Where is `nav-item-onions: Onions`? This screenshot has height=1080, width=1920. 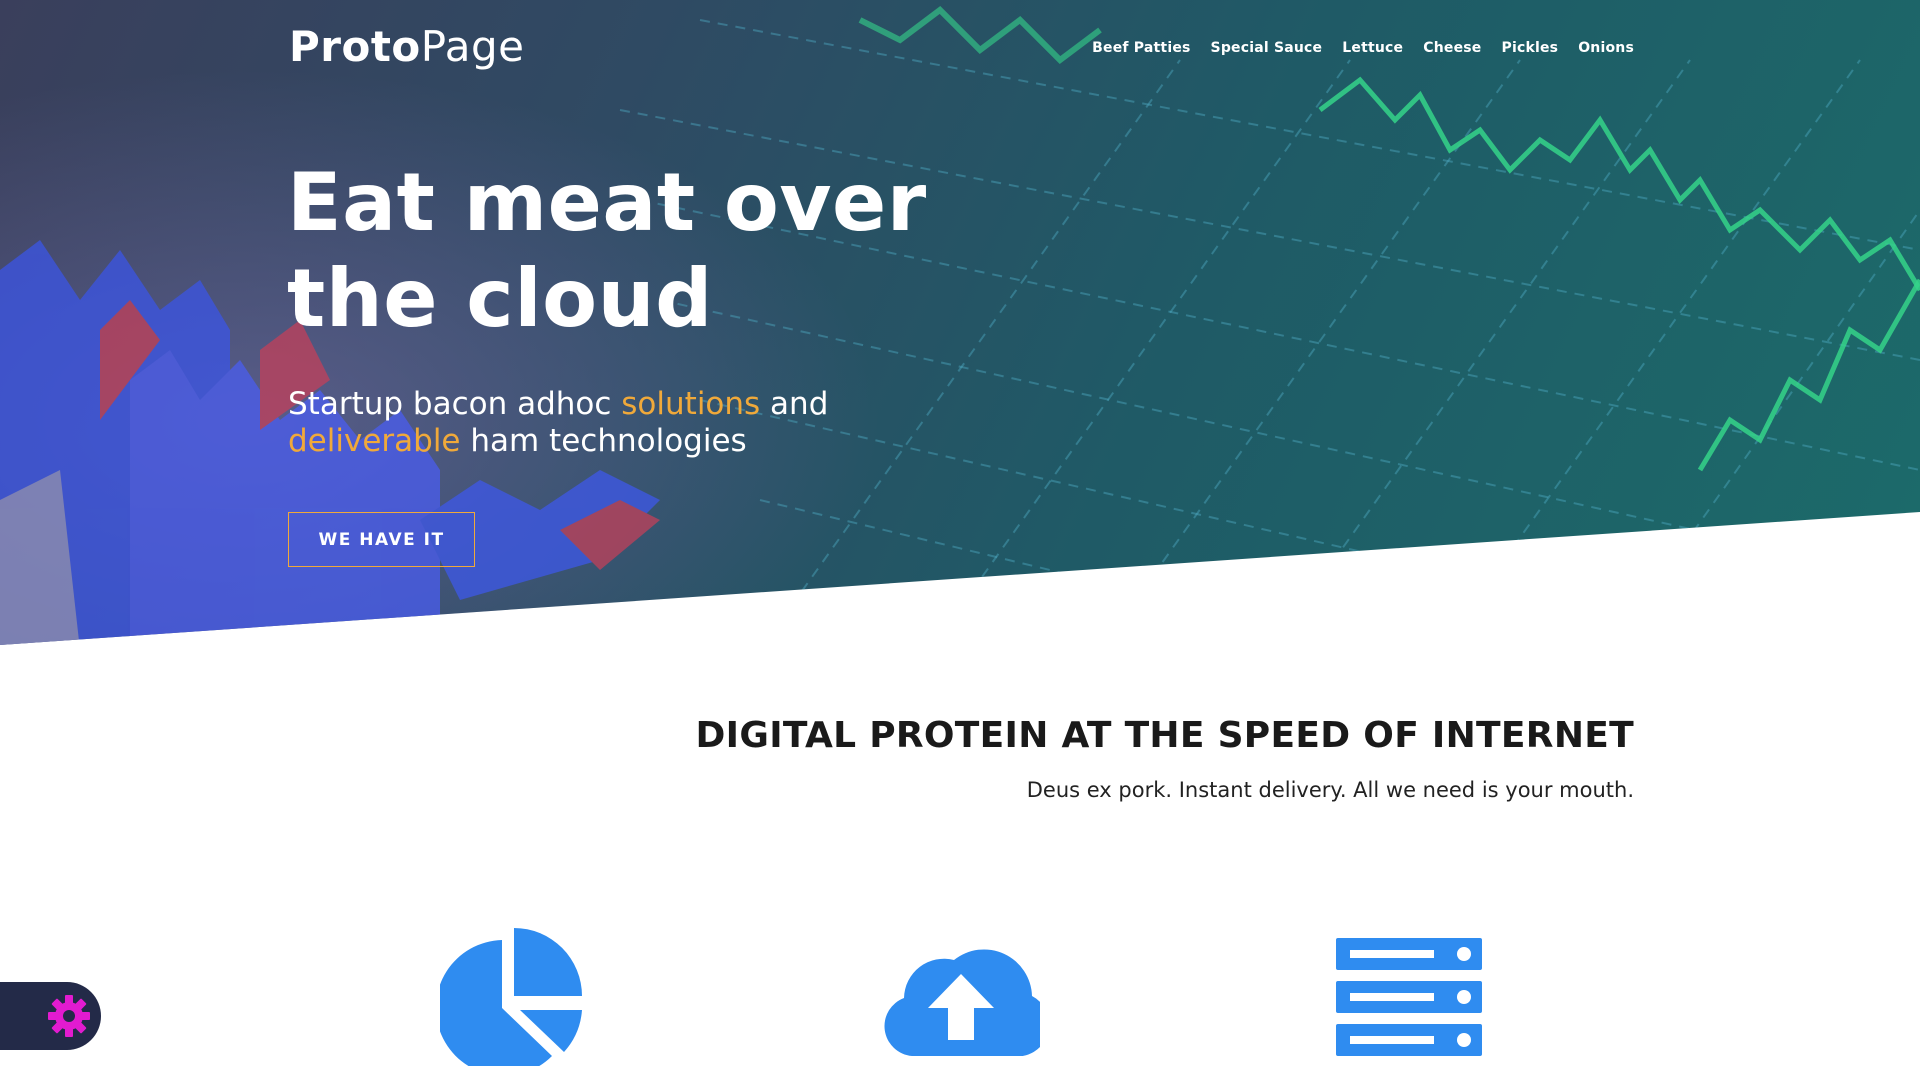
nav-item-onions: Onions is located at coordinates (1606, 48).